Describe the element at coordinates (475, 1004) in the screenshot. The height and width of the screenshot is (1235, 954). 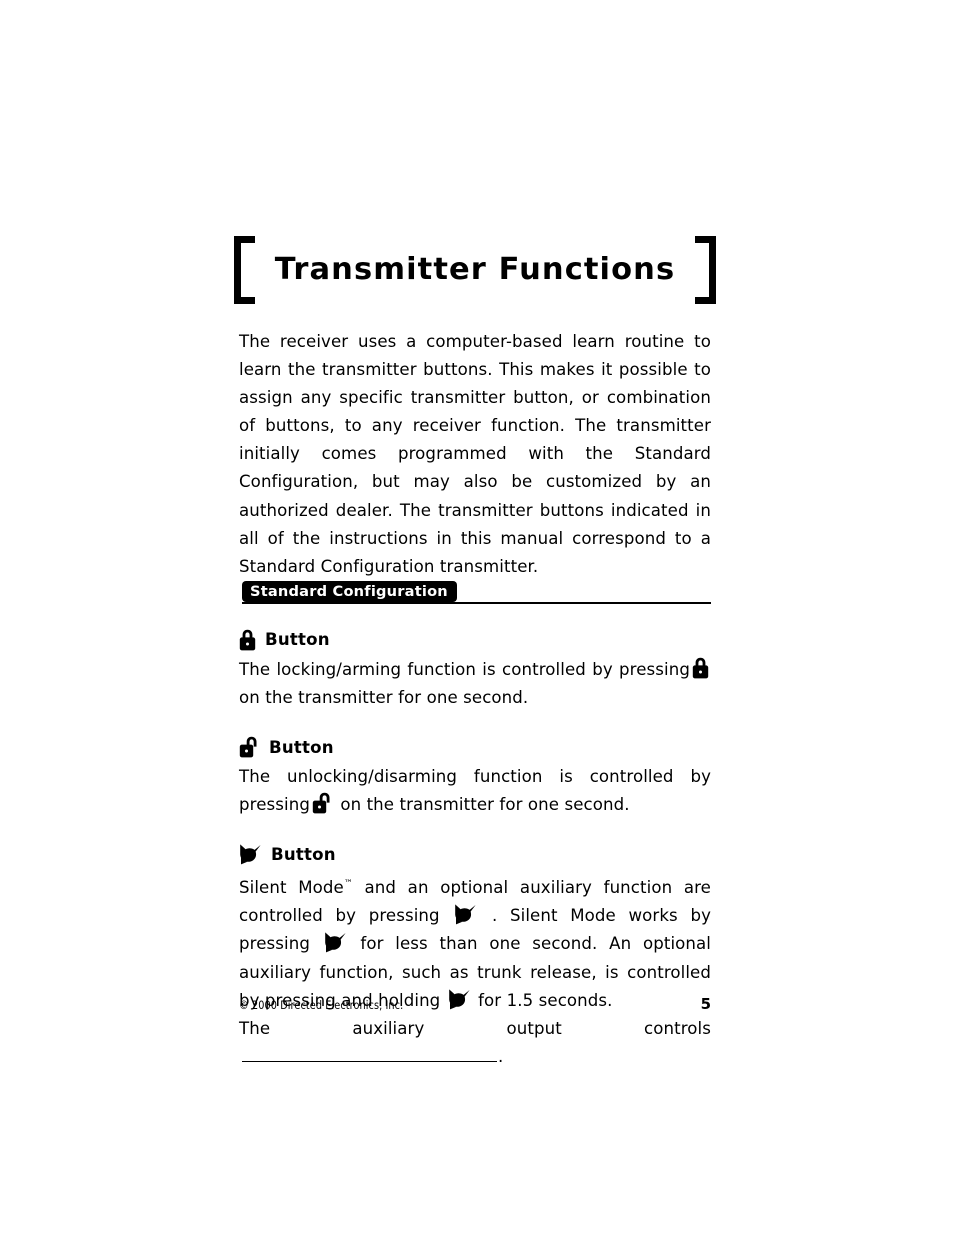
I see `page-footer: © 2000 Directed Electronics, Inc. 5` at that location.